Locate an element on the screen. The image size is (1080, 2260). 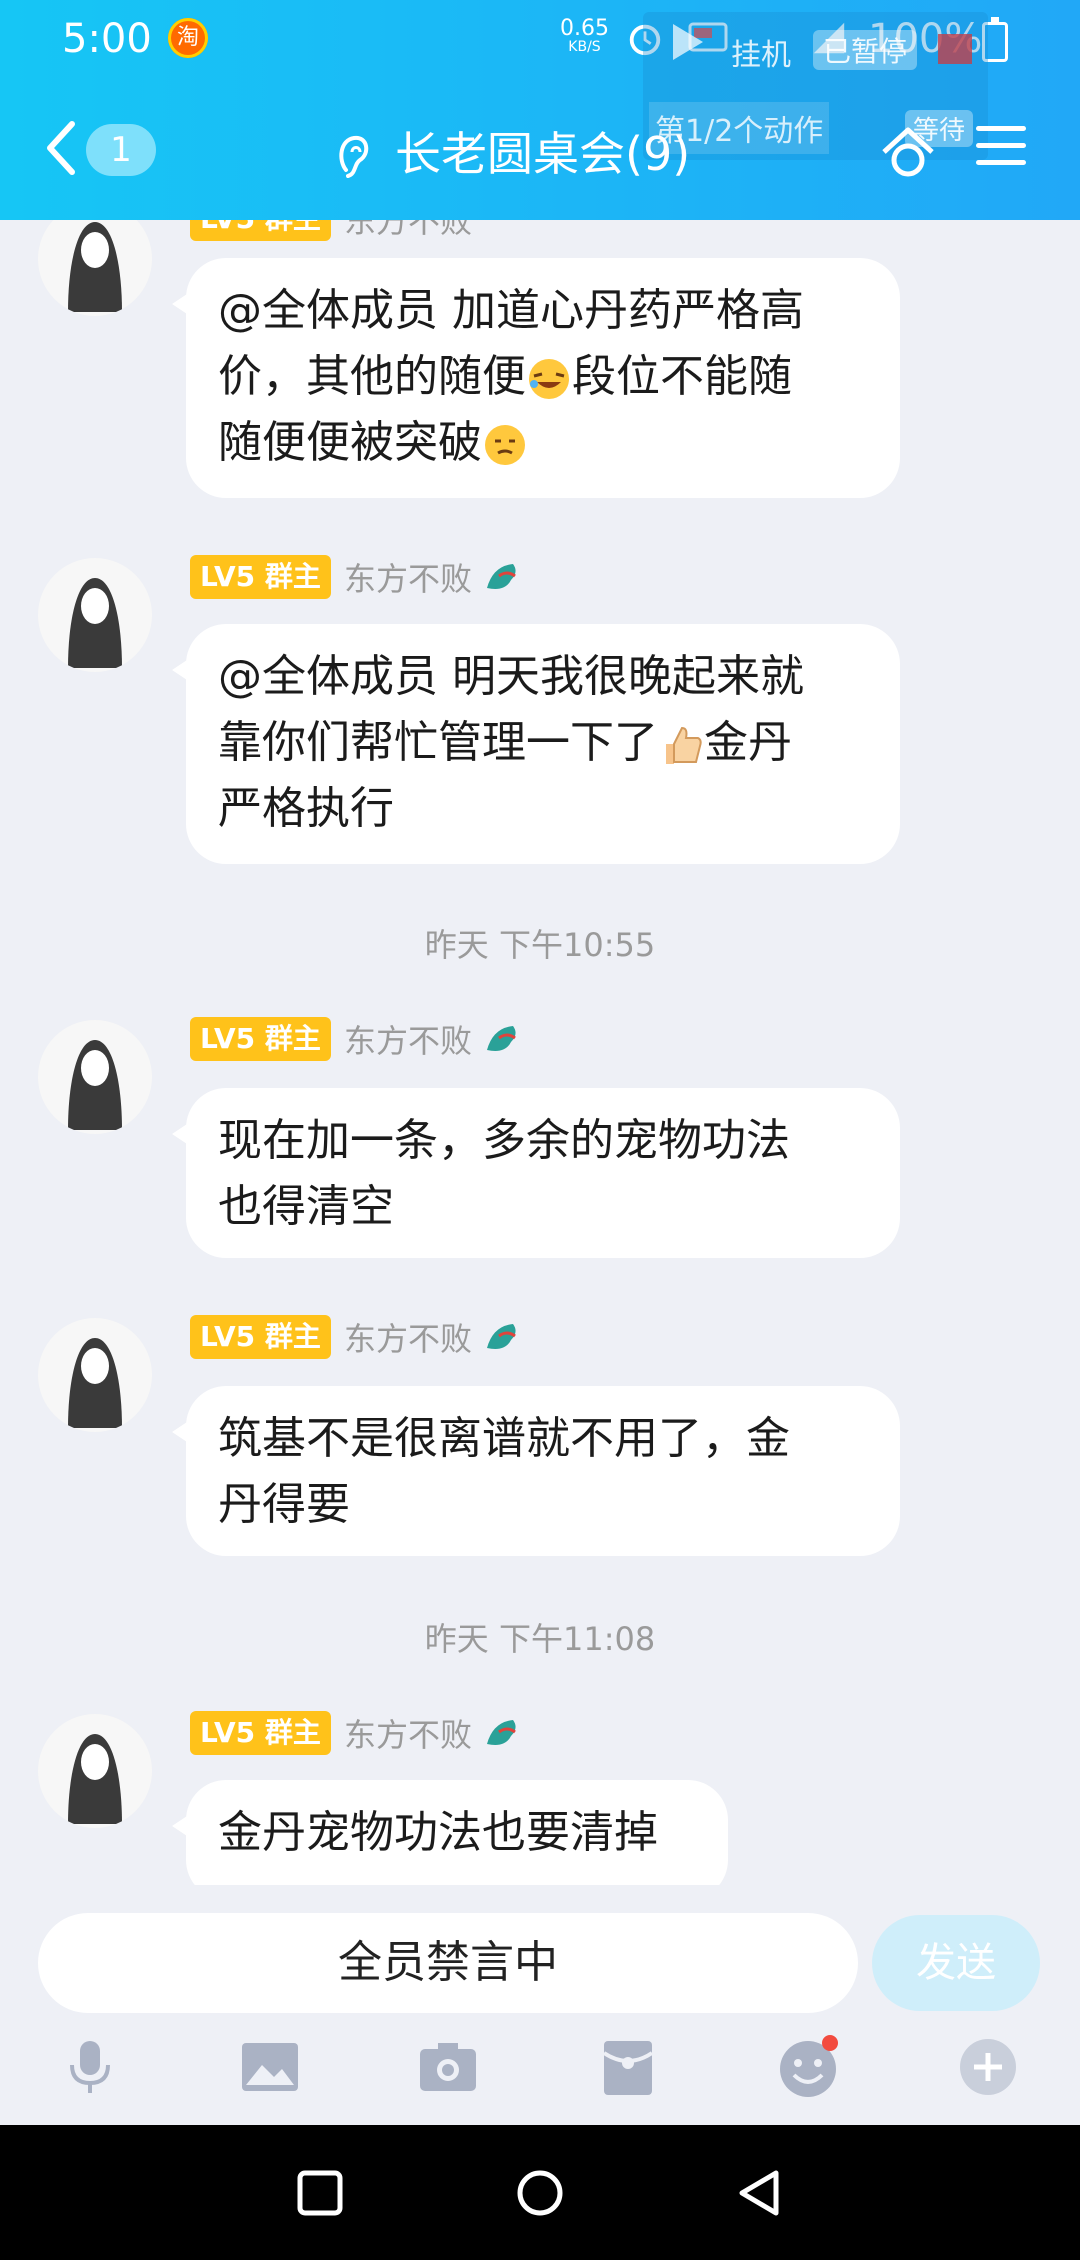
ear-icon is located at coordinates (354, 156).